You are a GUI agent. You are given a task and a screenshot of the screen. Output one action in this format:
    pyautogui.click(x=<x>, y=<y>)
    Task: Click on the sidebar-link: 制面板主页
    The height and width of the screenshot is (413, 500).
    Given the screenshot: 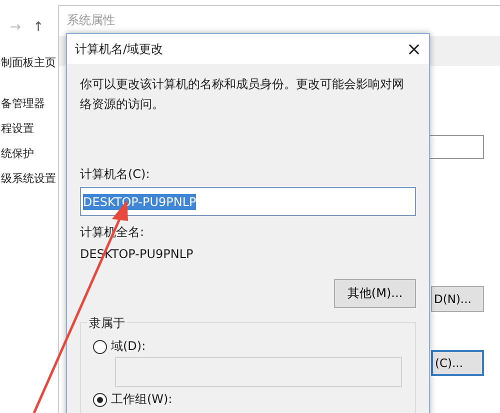 What is the action you would take?
    pyautogui.click(x=30, y=62)
    